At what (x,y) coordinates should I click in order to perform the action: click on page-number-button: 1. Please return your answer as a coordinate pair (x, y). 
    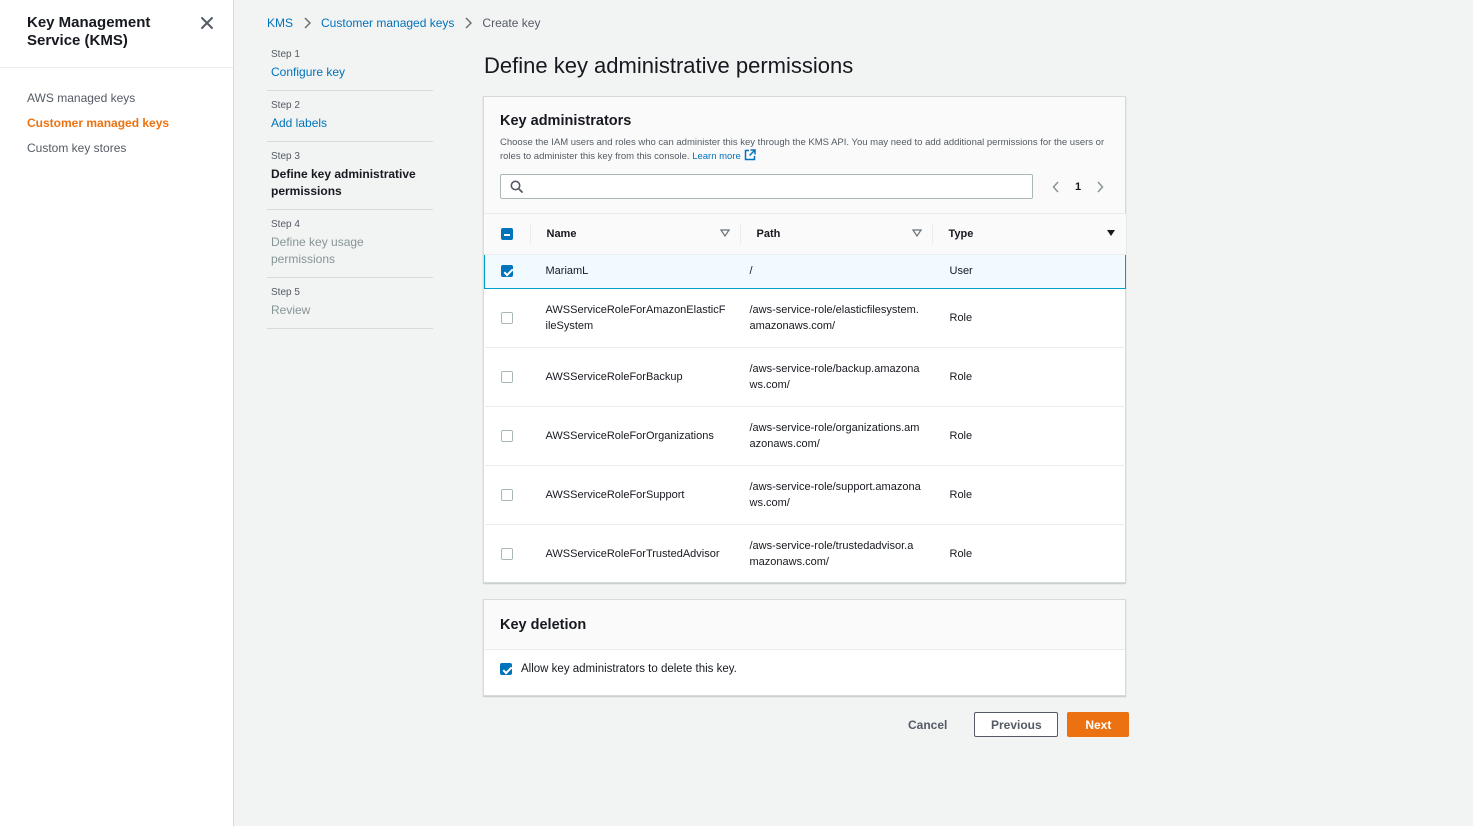
    Looking at the image, I should click on (1078, 187).